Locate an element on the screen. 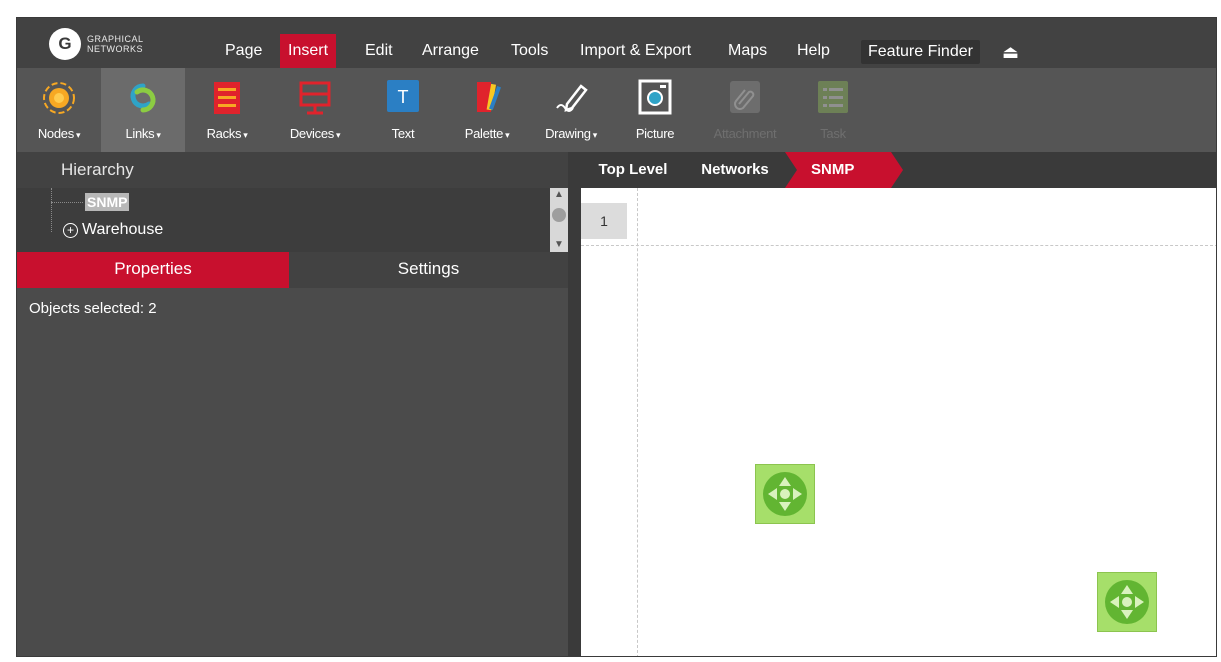 This screenshot has height=662, width=1221. palette-label: Palette is located at coordinates (484, 133).